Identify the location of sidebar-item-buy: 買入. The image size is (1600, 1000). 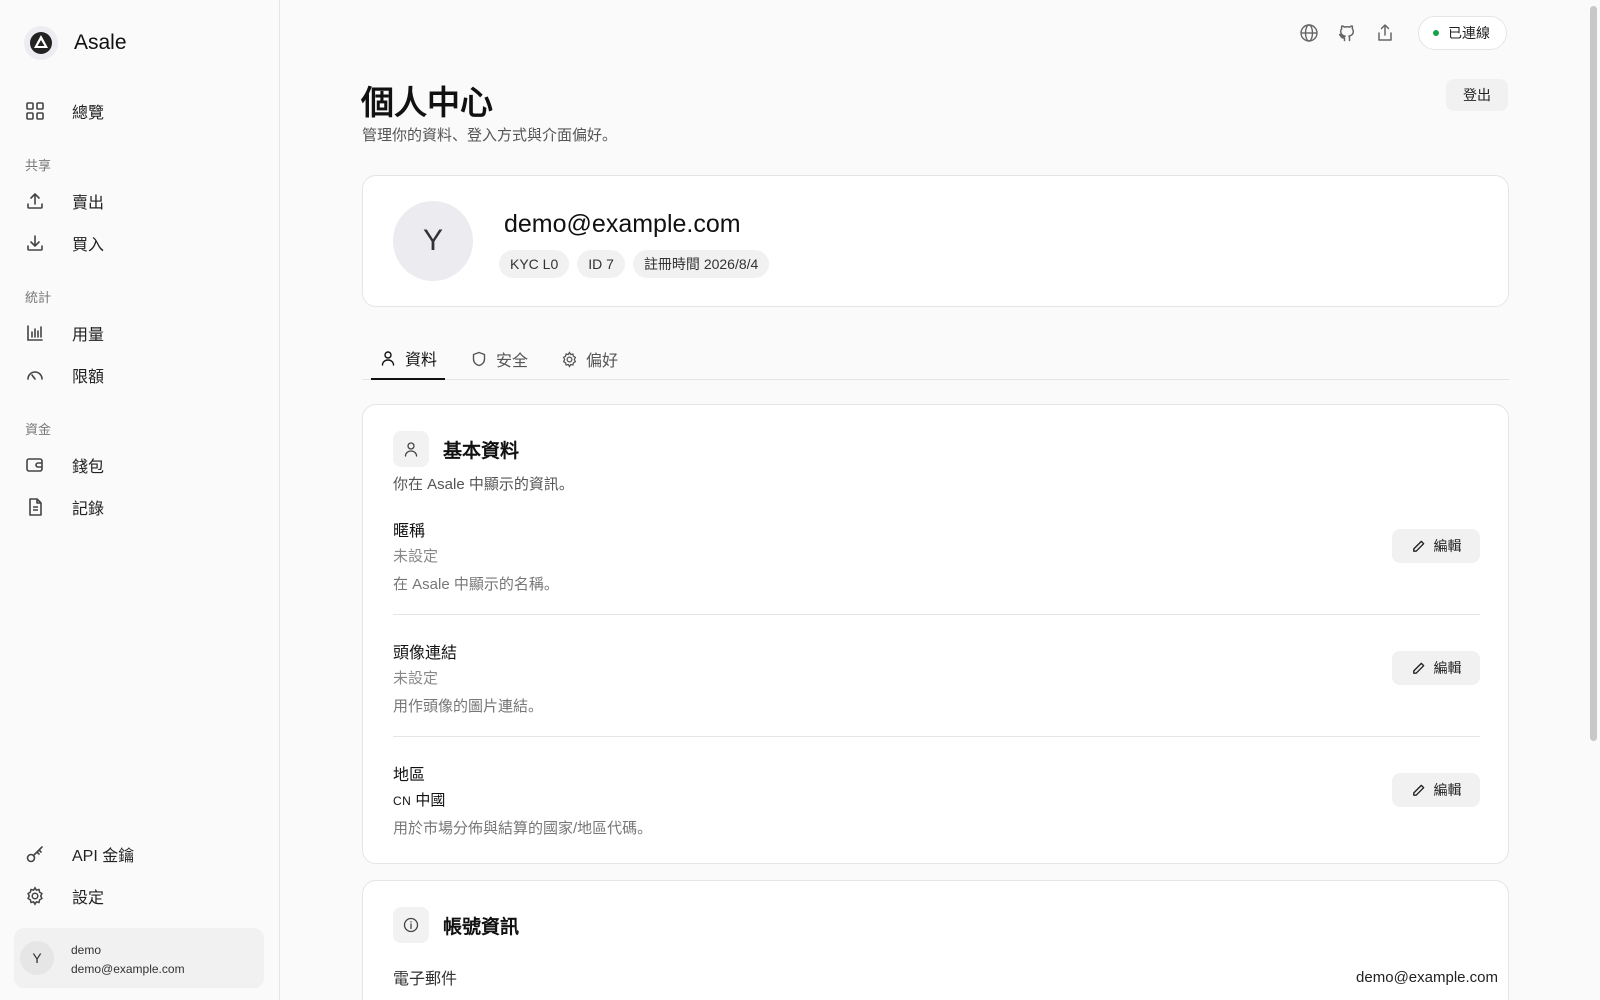
(64, 243).